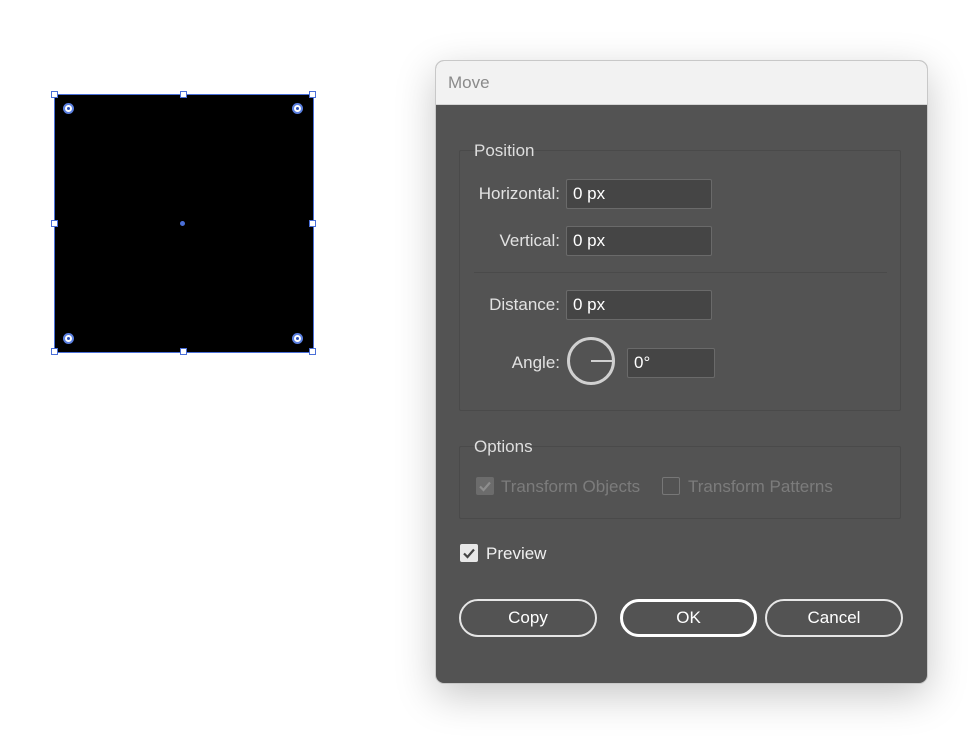 This screenshot has height=752, width=971. I want to click on ok-button: OK, so click(688, 618).